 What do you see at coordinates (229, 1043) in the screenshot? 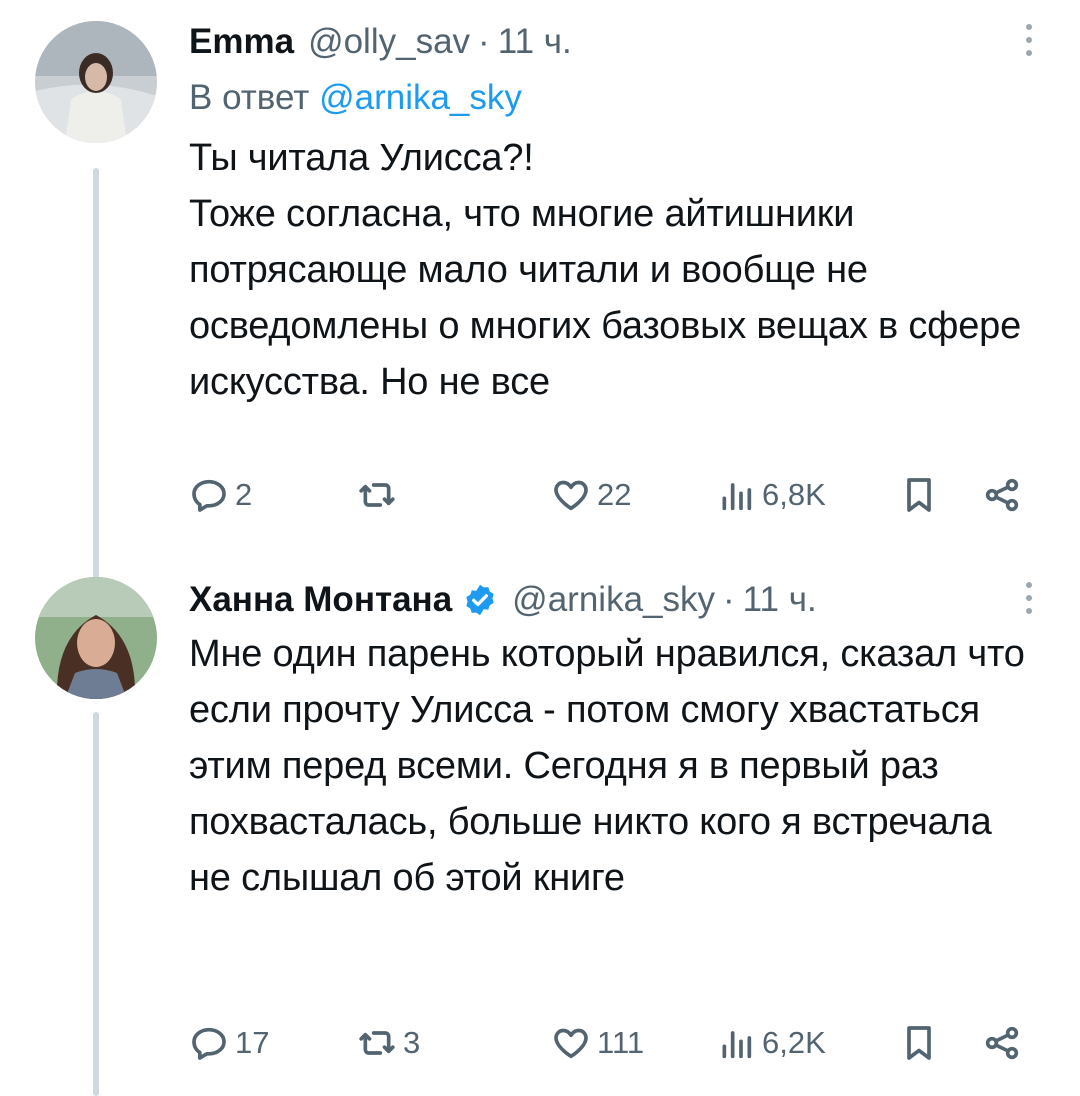
I see `reply-button: 17` at bounding box center [229, 1043].